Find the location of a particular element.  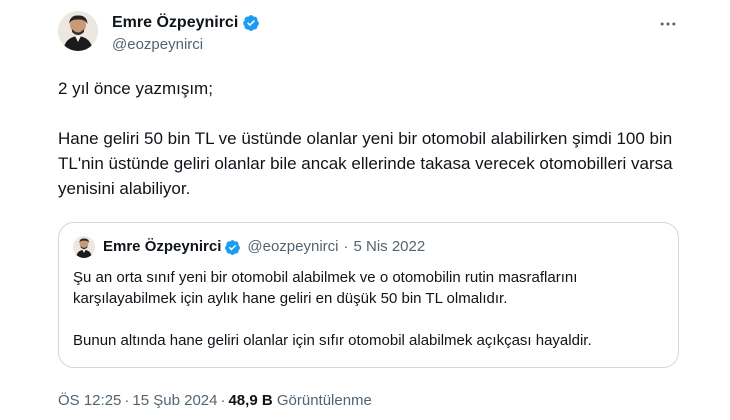

avatar is located at coordinates (78, 31).